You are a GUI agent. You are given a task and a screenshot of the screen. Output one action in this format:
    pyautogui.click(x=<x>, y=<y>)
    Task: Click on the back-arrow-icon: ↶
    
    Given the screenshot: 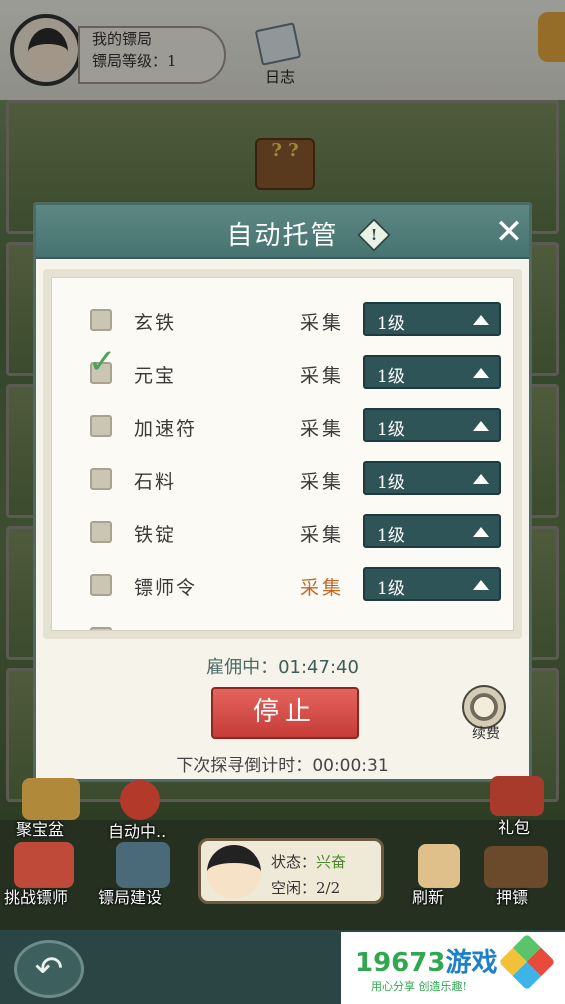 What is the action you would take?
    pyautogui.click(x=49, y=969)
    